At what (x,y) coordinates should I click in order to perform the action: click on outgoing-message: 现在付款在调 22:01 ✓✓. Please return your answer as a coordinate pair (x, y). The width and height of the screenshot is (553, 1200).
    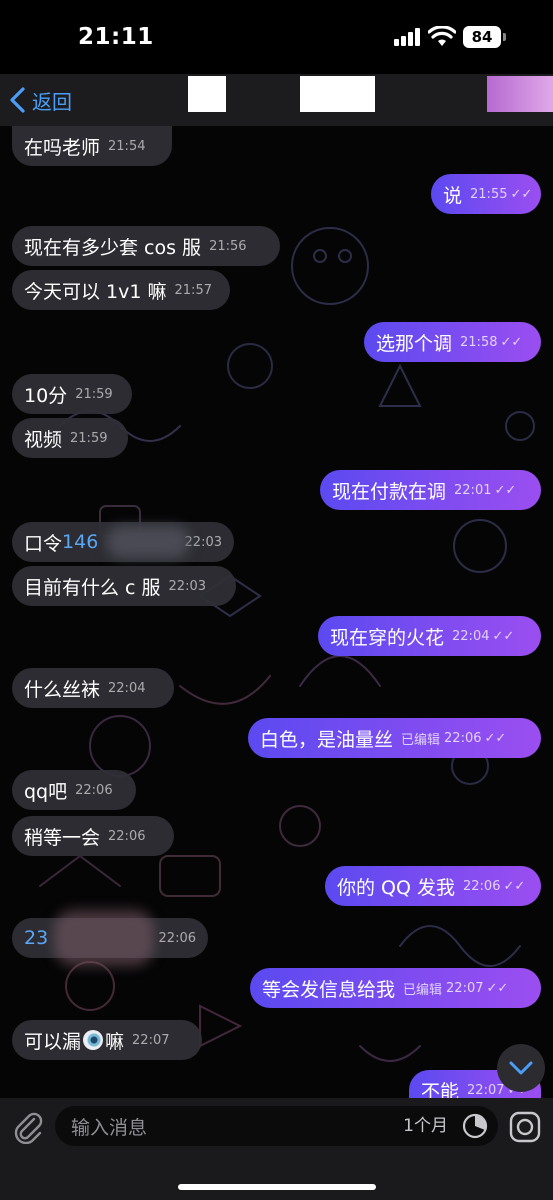
    Looking at the image, I should click on (430, 490).